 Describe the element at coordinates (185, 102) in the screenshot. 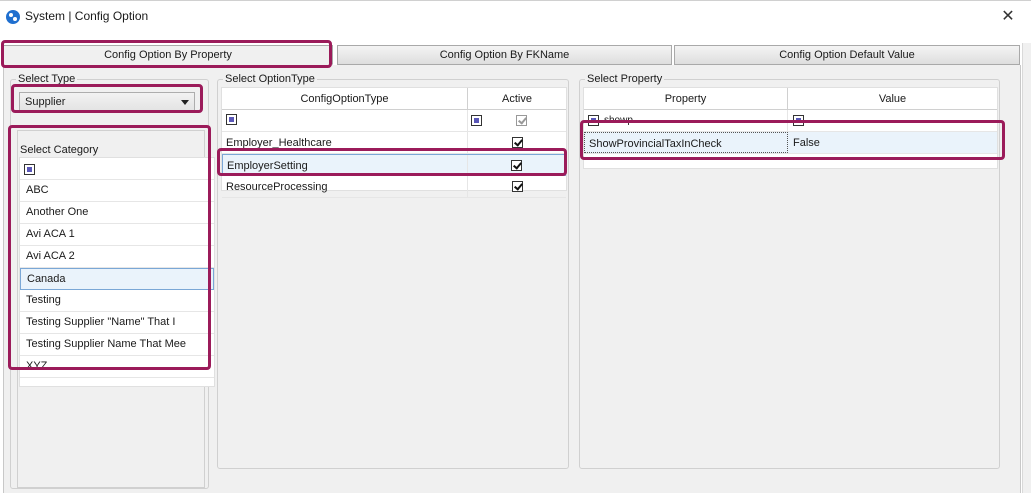

I see `chevron-down-icon` at that location.